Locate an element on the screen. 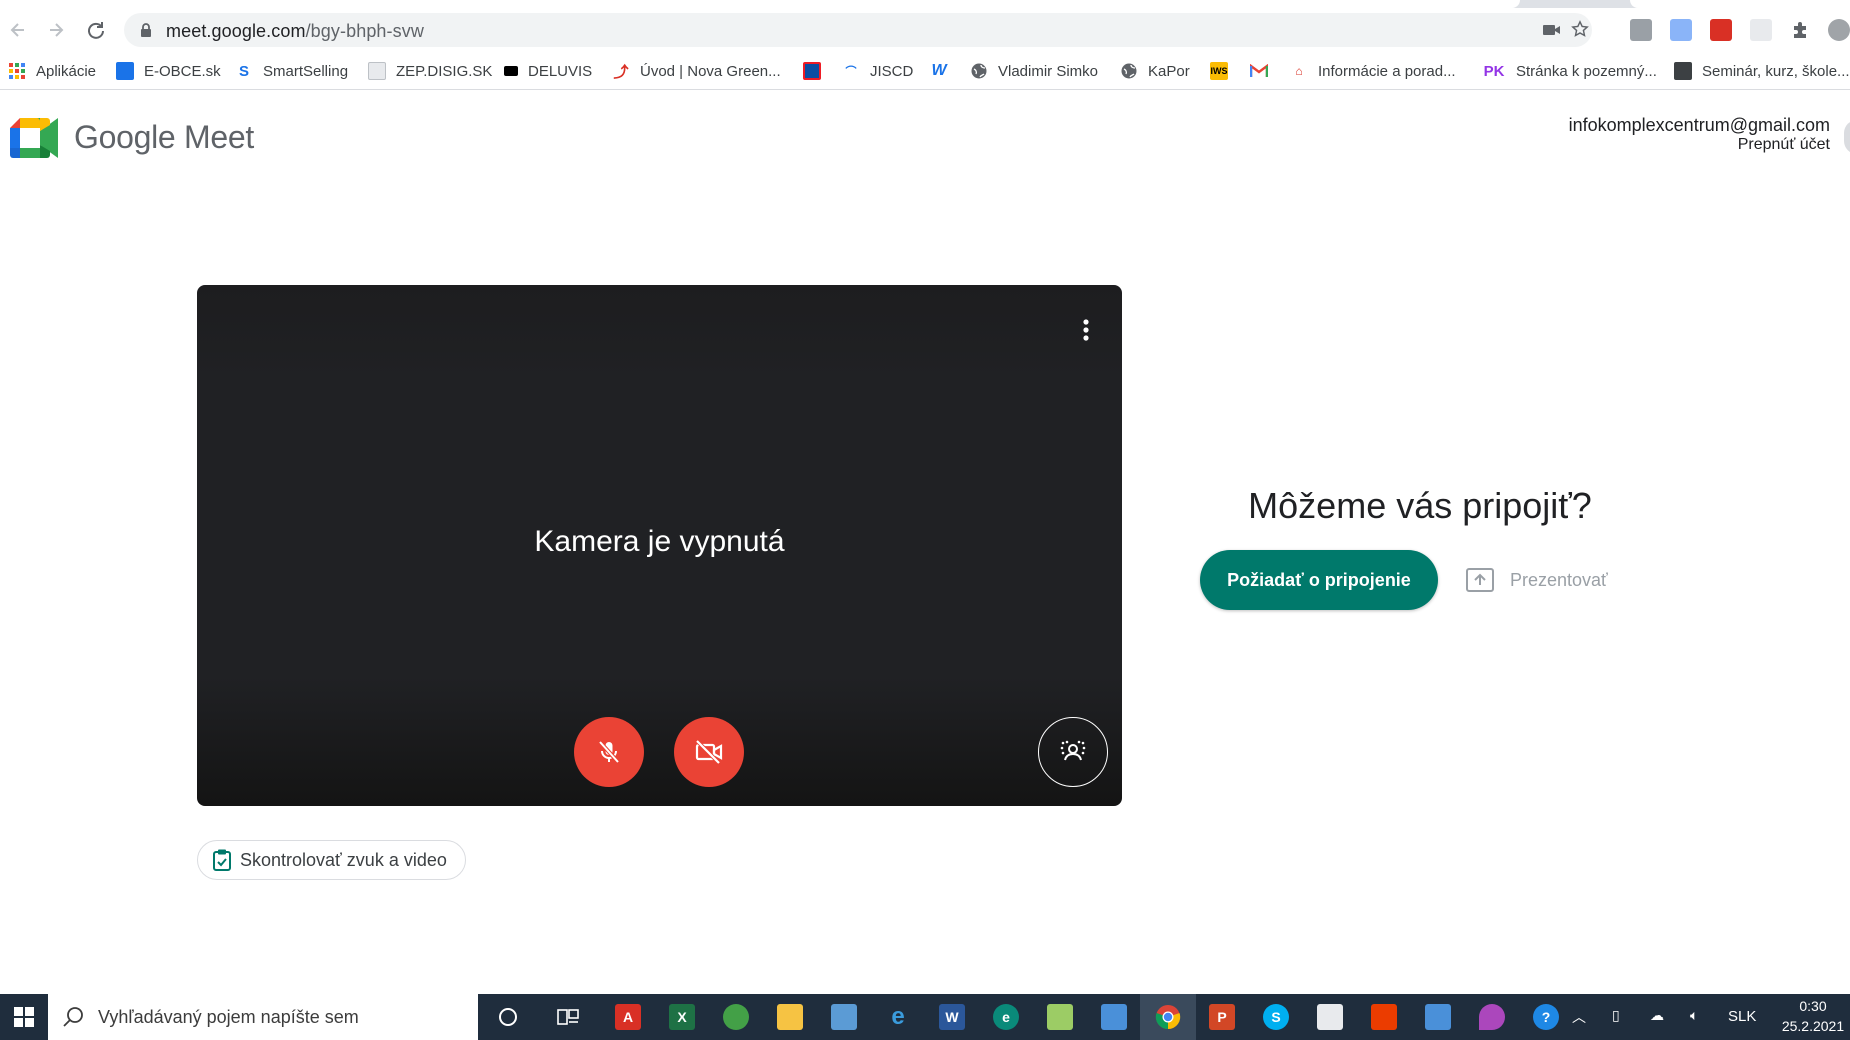 This screenshot has width=1850, height=1040. taskbar-store is located at coordinates (1330, 1017).